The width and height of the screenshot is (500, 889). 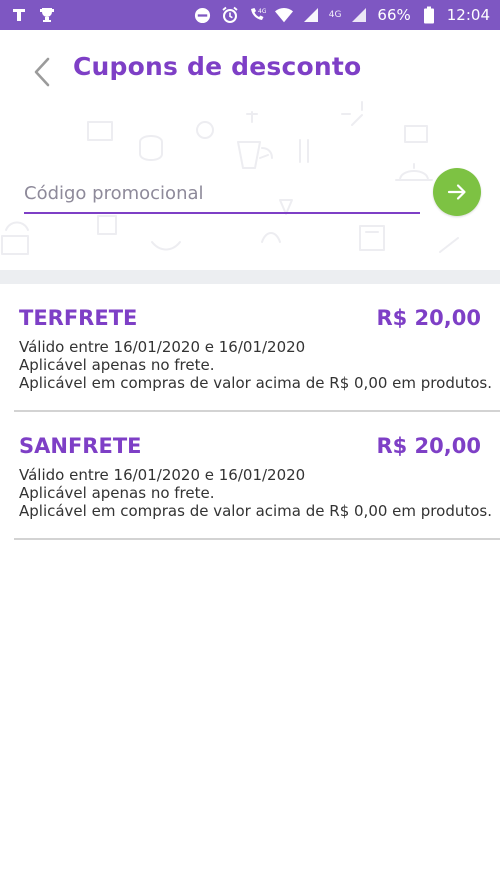 What do you see at coordinates (19, 15) in the screenshot?
I see `notification-app-icon` at bounding box center [19, 15].